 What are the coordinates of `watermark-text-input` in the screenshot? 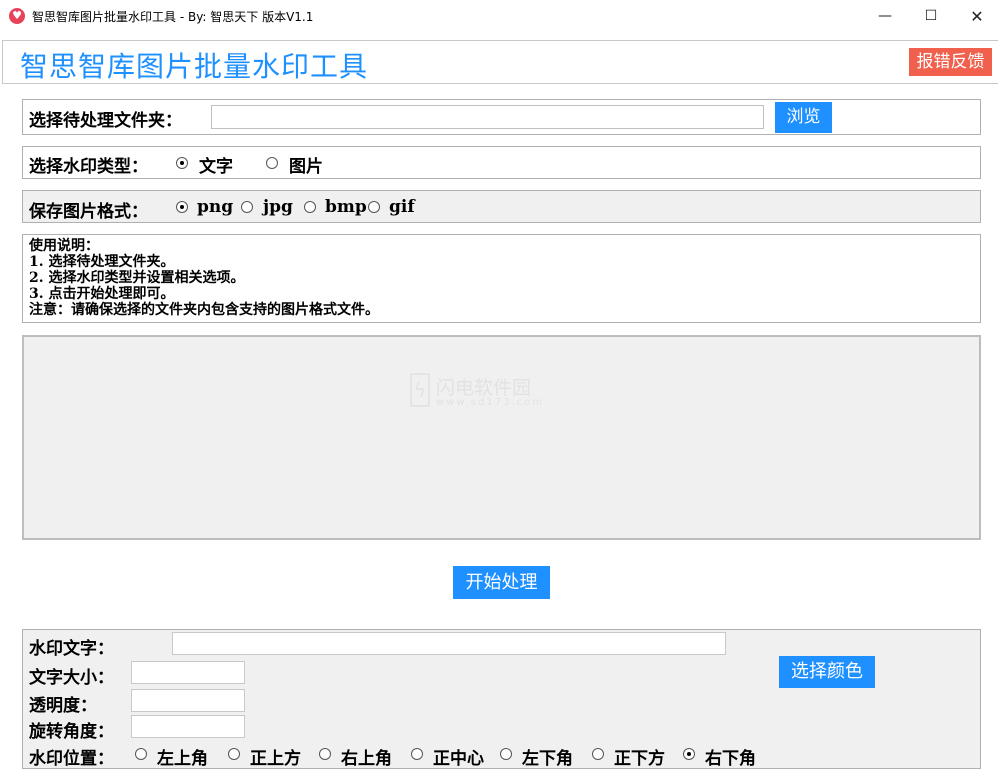 It's located at (449, 643).